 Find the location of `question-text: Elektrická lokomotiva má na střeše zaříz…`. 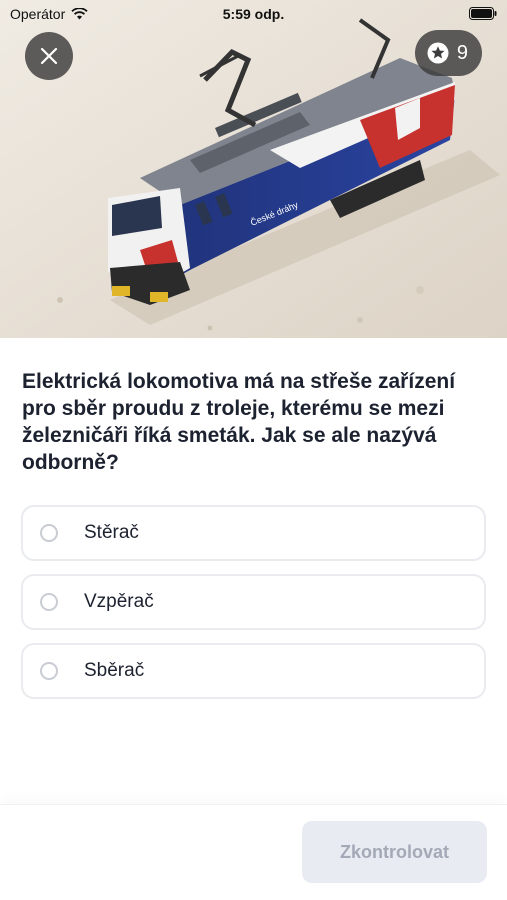

question-text: Elektrická lokomotiva má na střeše zaříz… is located at coordinates (239, 422).